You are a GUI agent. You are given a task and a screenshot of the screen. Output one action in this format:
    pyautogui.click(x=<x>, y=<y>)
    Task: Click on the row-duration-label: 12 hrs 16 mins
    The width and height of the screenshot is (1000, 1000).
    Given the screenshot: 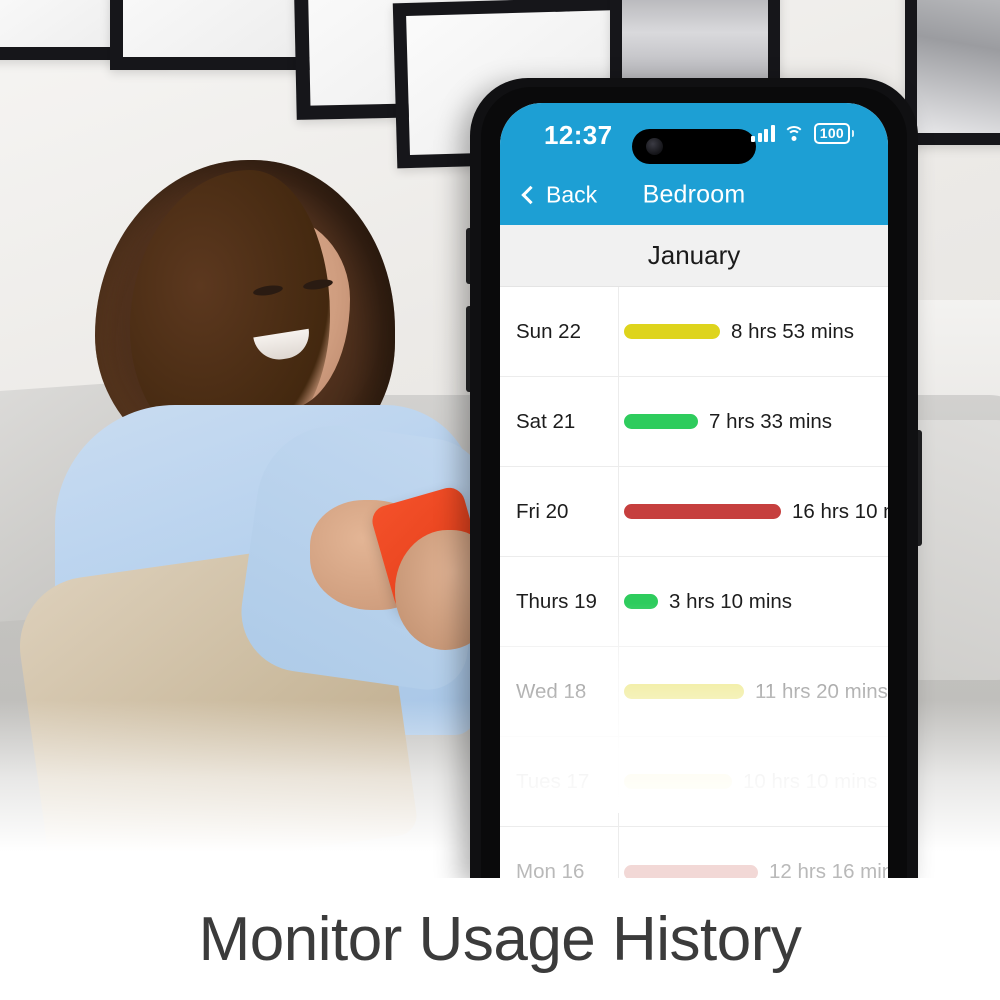 What is the action you would take?
    pyautogui.click(x=828, y=869)
    